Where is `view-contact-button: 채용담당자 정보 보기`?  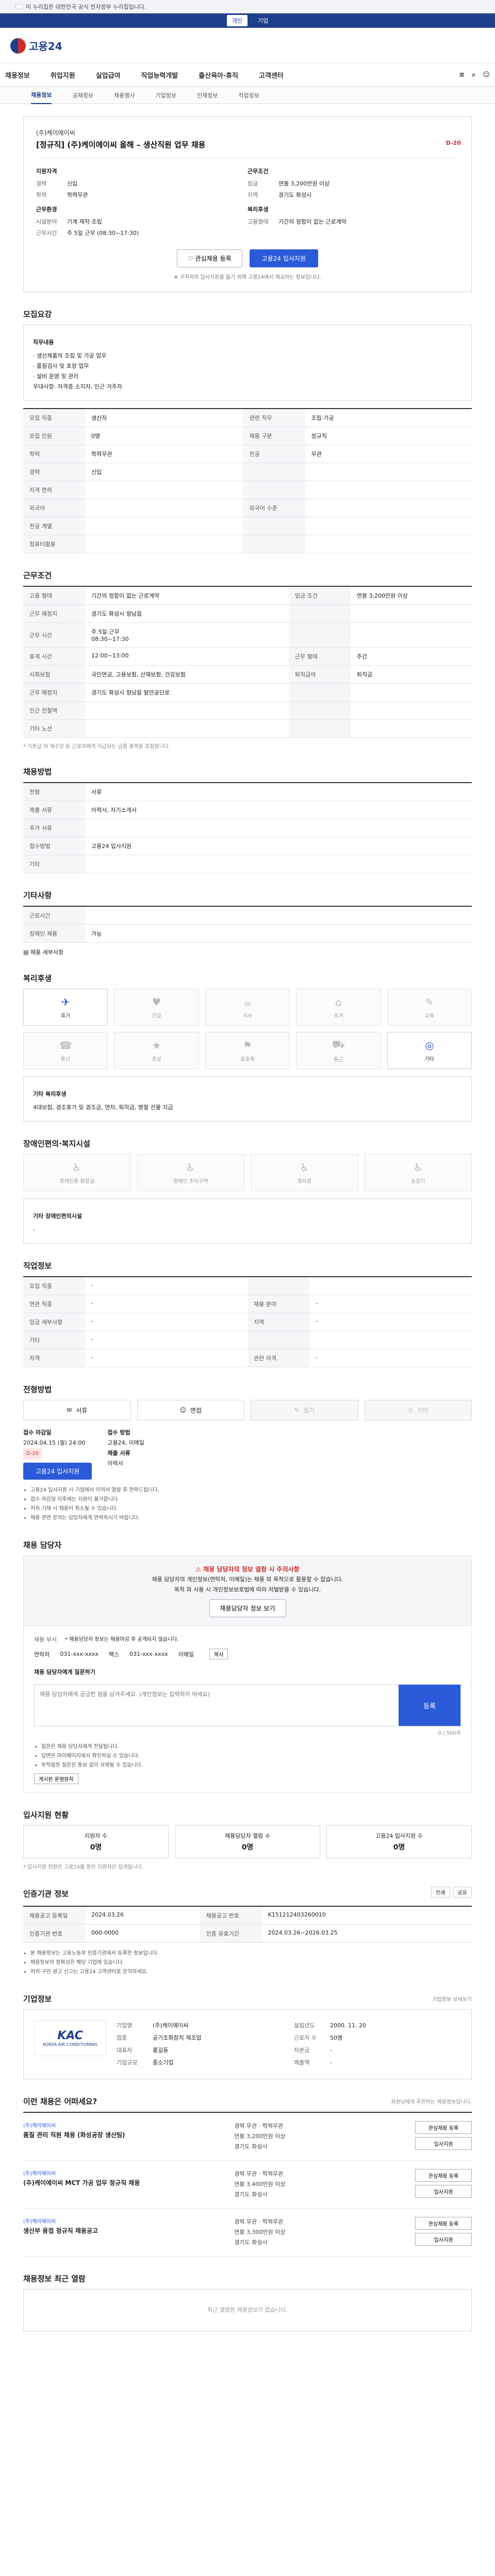
view-contact-button: 채용담당자 정보 보기 is located at coordinates (247, 1608).